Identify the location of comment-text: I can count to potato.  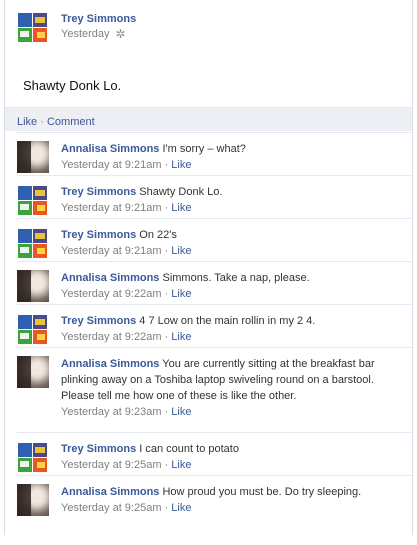
(189, 449).